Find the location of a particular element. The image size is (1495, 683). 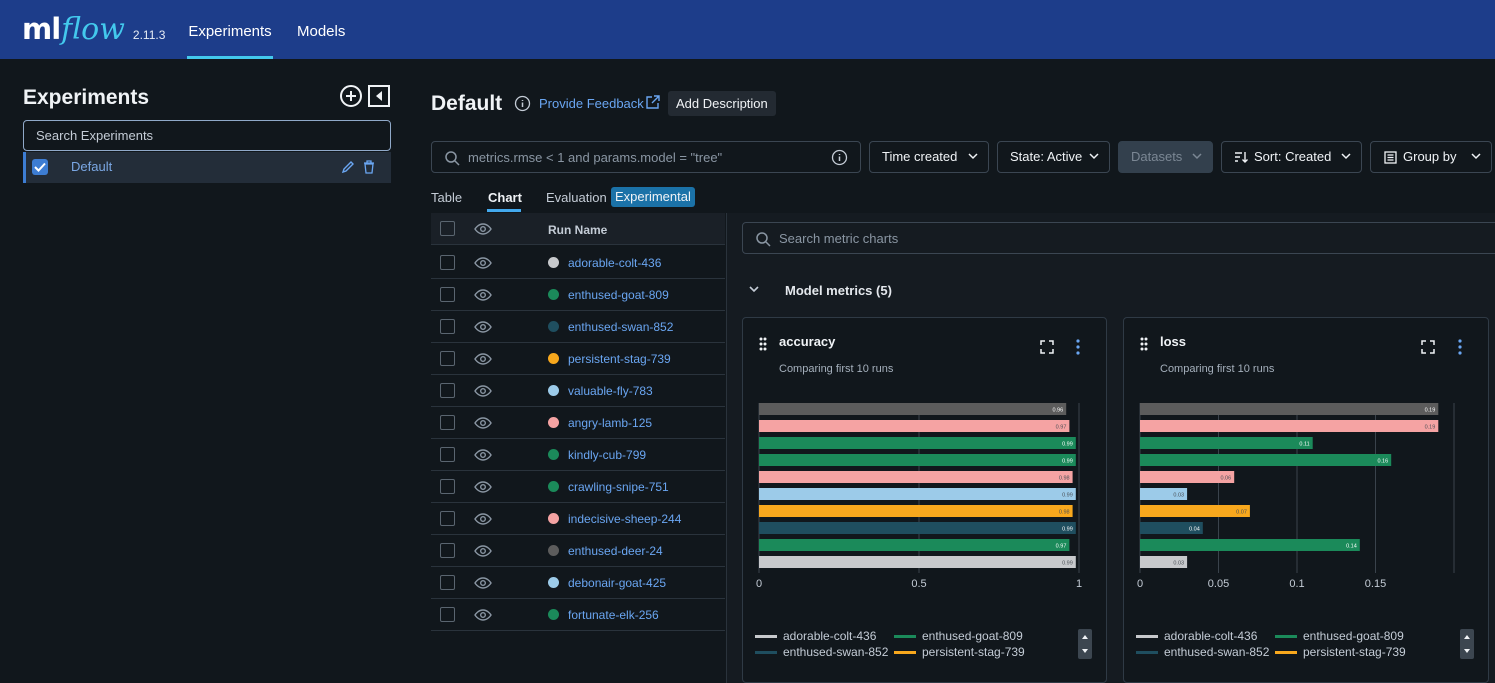

add-description-button: Add Description is located at coordinates (722, 103).